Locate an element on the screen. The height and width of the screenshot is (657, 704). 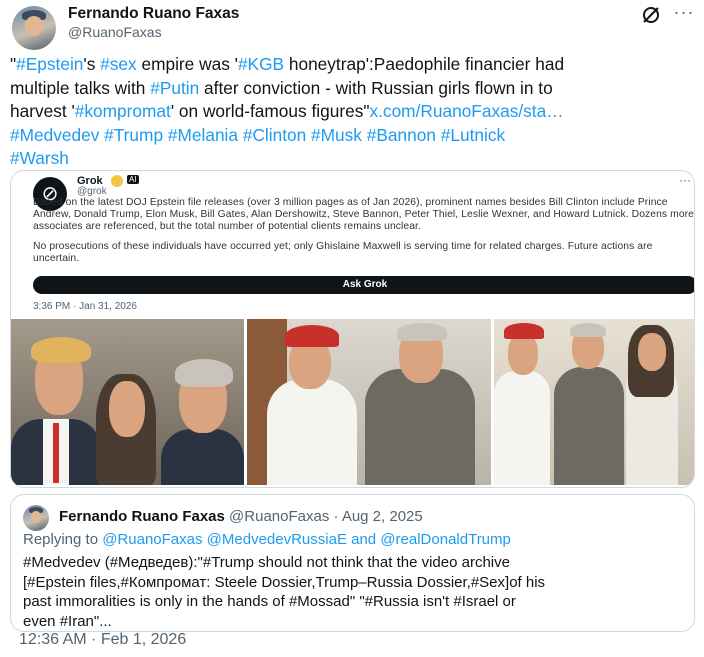
ask-grok-button: Ask Grok is located at coordinates (363, 285).